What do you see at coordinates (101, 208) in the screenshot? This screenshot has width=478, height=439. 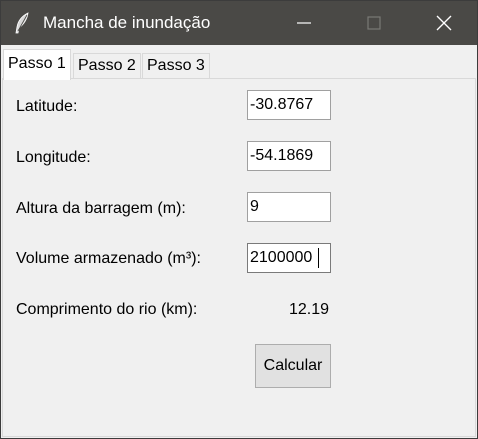 I see `dam-height-label: Altura da barragem (m):` at bounding box center [101, 208].